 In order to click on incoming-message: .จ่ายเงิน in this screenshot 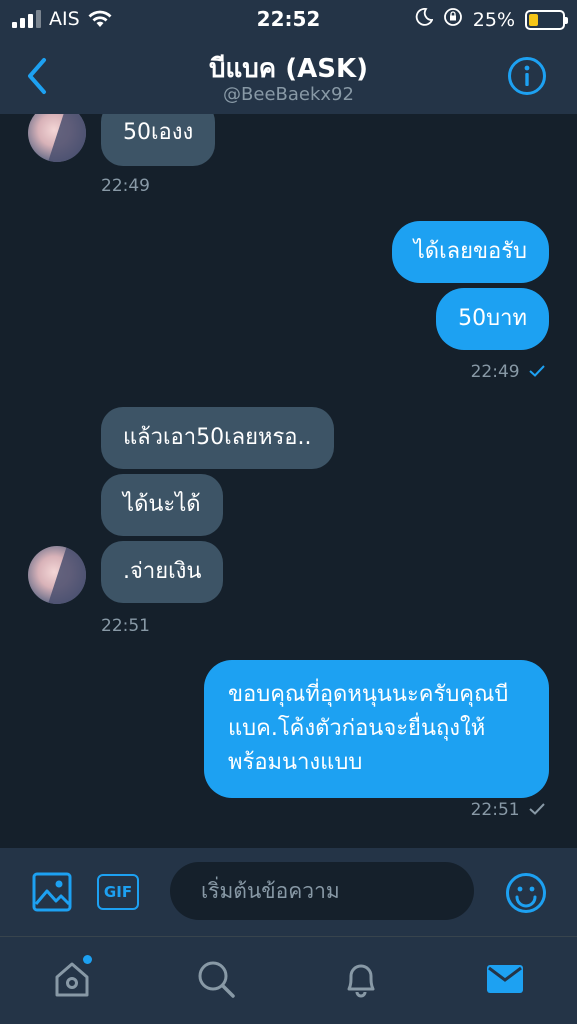, I will do `click(162, 572)`.